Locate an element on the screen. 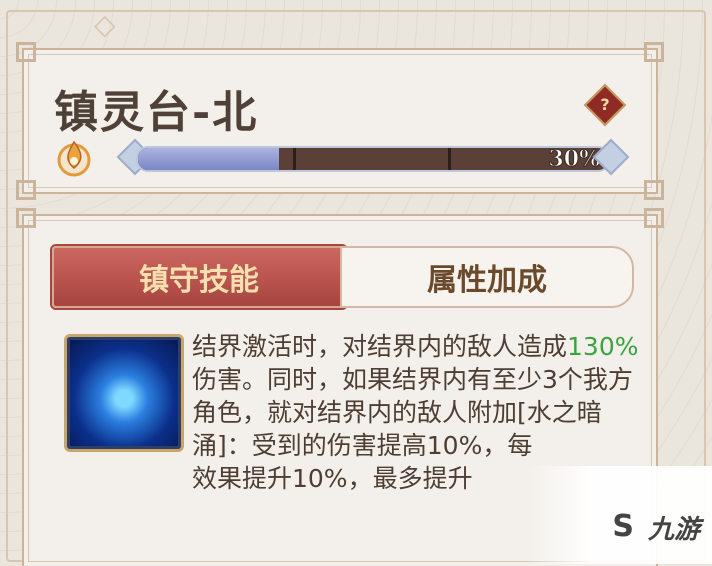 The height and width of the screenshot is (566, 712). page-title: 镇灵台-北 is located at coordinates (156, 112).